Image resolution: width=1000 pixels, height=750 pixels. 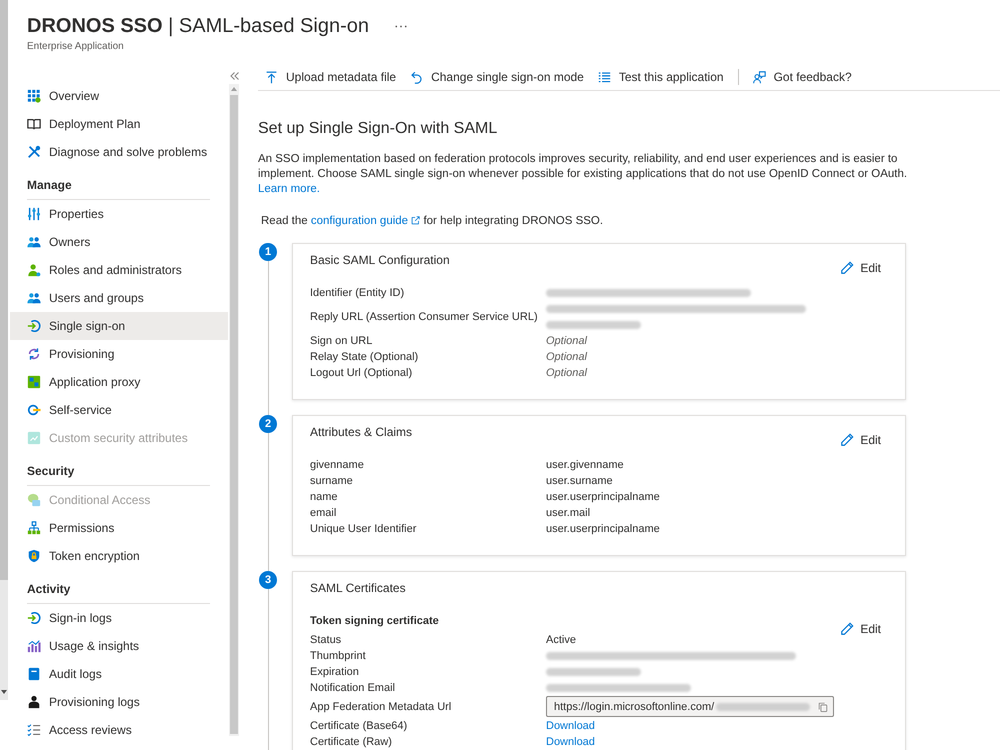 What do you see at coordinates (119, 96) in the screenshot?
I see `sidebar-item: Overview` at bounding box center [119, 96].